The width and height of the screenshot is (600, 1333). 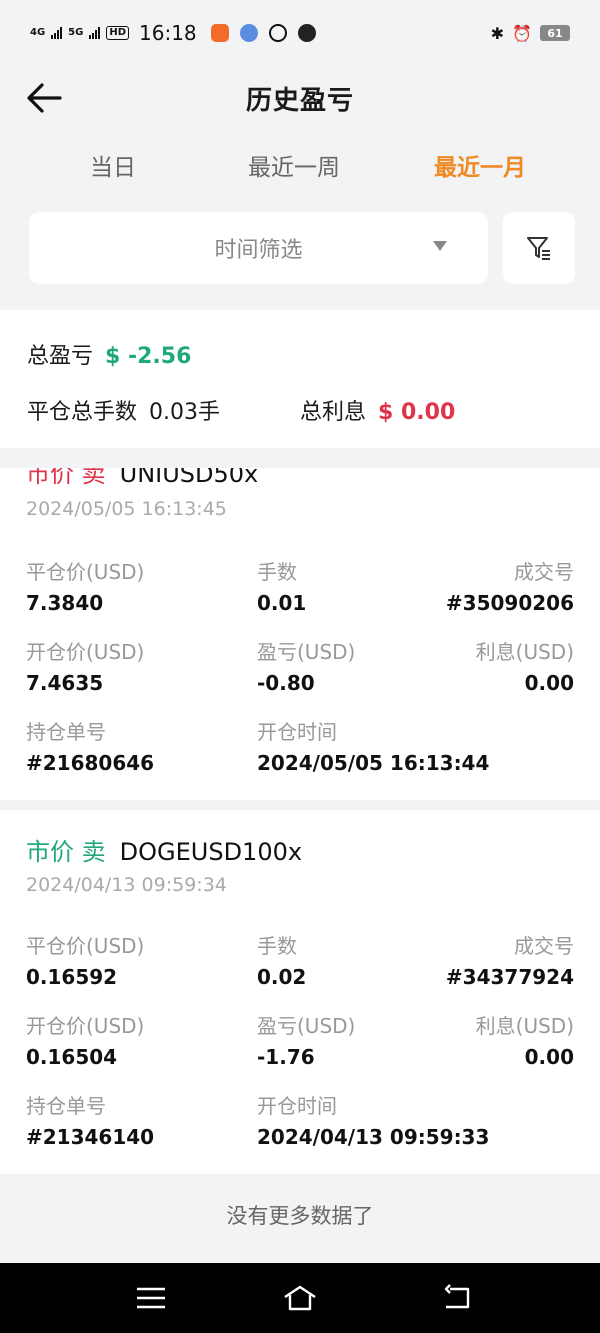 I want to click on tab-today: 当日, so click(x=113, y=165).